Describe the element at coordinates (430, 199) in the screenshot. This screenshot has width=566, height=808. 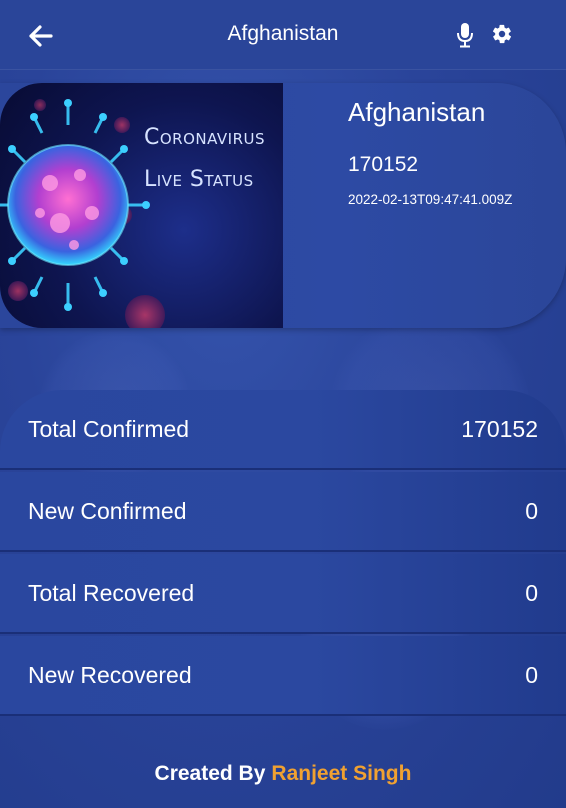
I see `last-updated-timestamp: 2022-02-13T09:47:41.009Z` at that location.